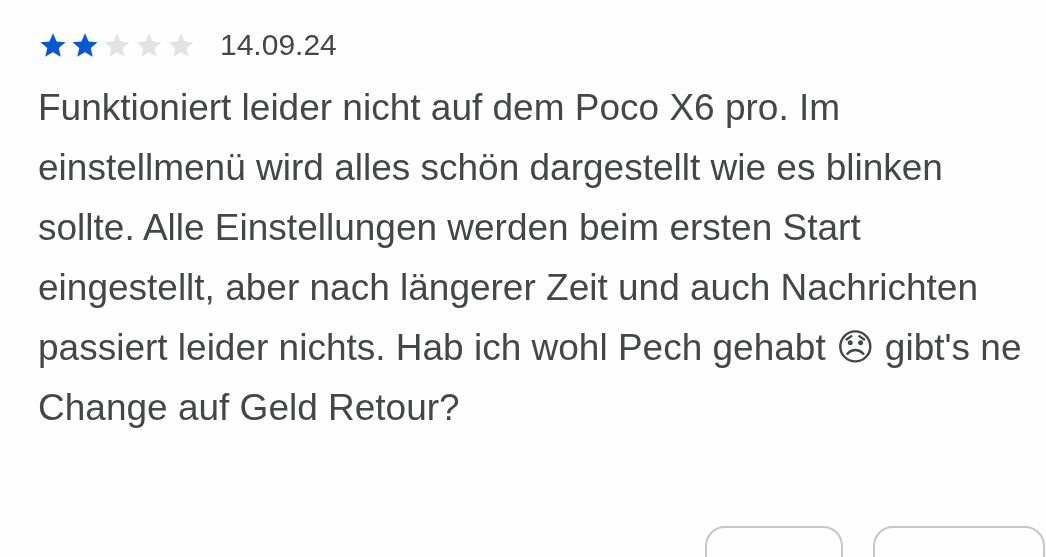 The width and height of the screenshot is (1046, 557). I want to click on review-date: 14.09.24, so click(278, 45).